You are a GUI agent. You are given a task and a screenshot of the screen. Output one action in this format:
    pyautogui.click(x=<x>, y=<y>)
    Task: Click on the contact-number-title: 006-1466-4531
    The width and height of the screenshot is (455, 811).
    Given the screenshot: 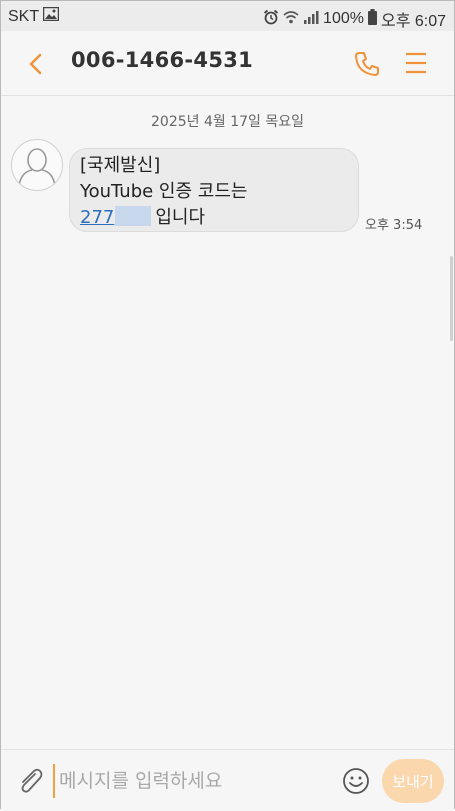 What is the action you would take?
    pyautogui.click(x=162, y=60)
    